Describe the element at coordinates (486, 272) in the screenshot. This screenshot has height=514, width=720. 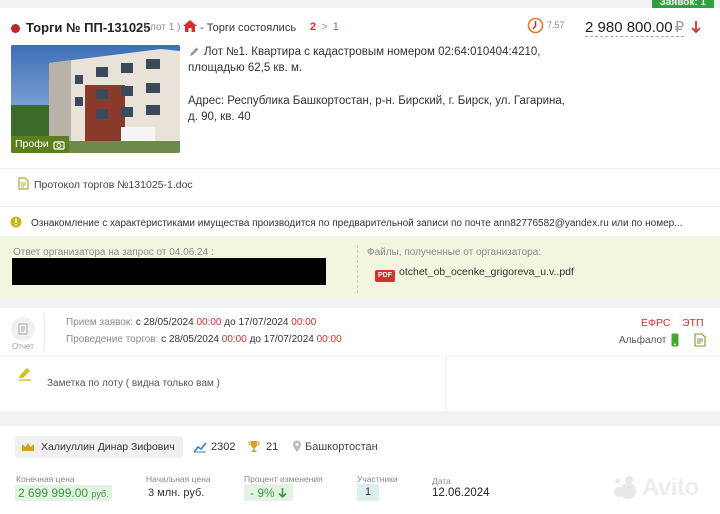
I see `file-link: otchet_ob_ocenke_grigoreva_u.v..pdf` at that location.